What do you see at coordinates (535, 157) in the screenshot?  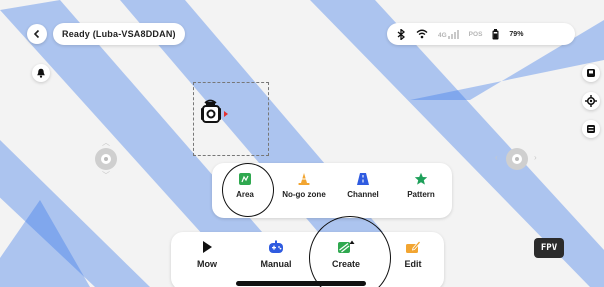 I see `joystick-right-arrow: ›` at bounding box center [535, 157].